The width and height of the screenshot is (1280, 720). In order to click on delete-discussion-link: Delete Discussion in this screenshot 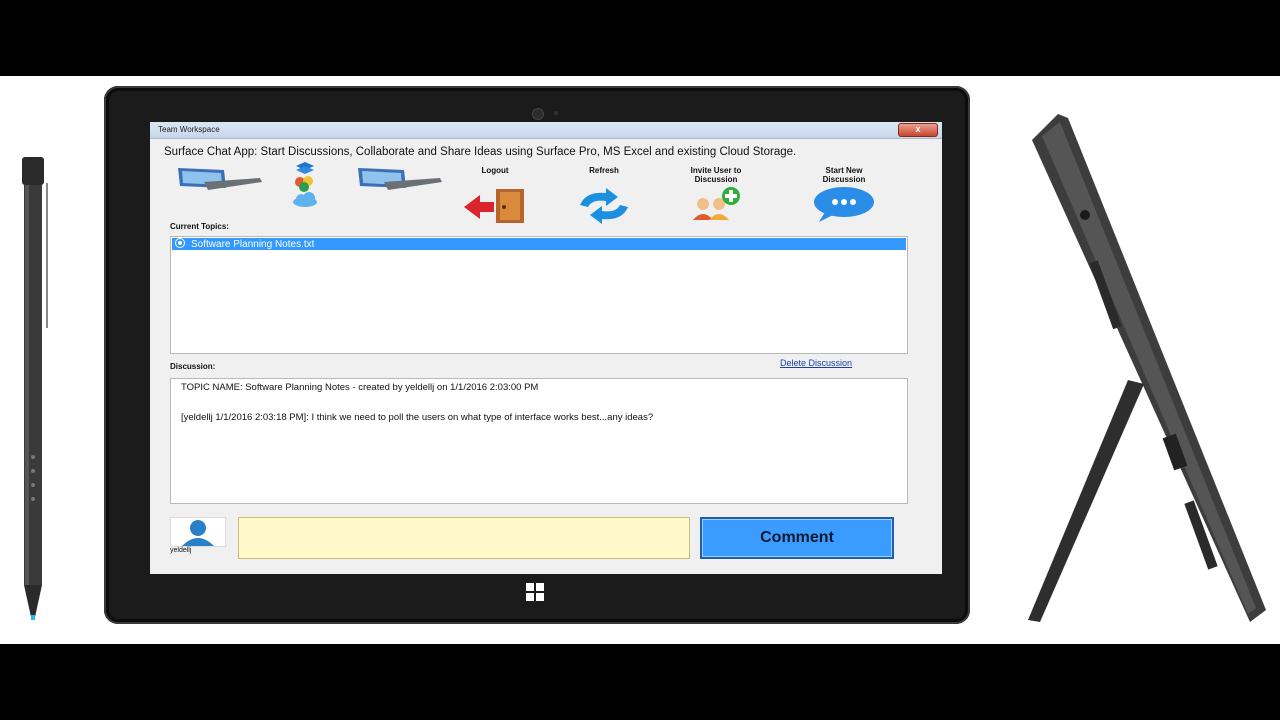, I will do `click(816, 363)`.